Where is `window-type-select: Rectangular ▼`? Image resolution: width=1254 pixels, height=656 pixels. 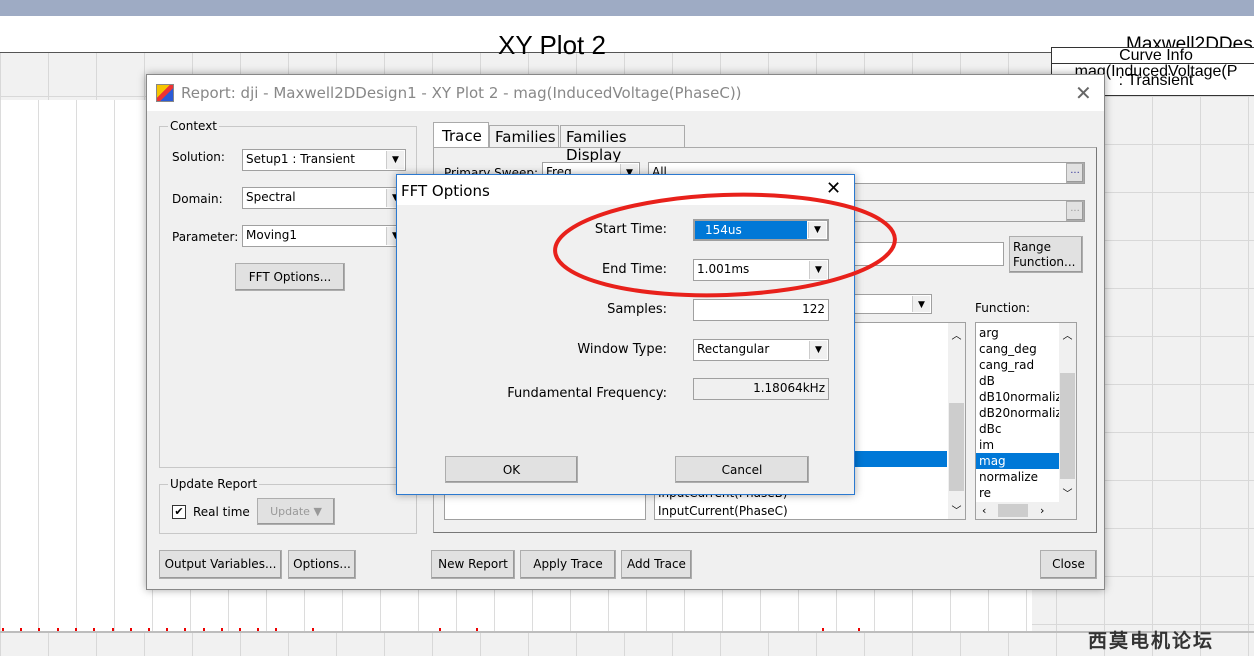
window-type-select: Rectangular ▼ is located at coordinates (761, 350).